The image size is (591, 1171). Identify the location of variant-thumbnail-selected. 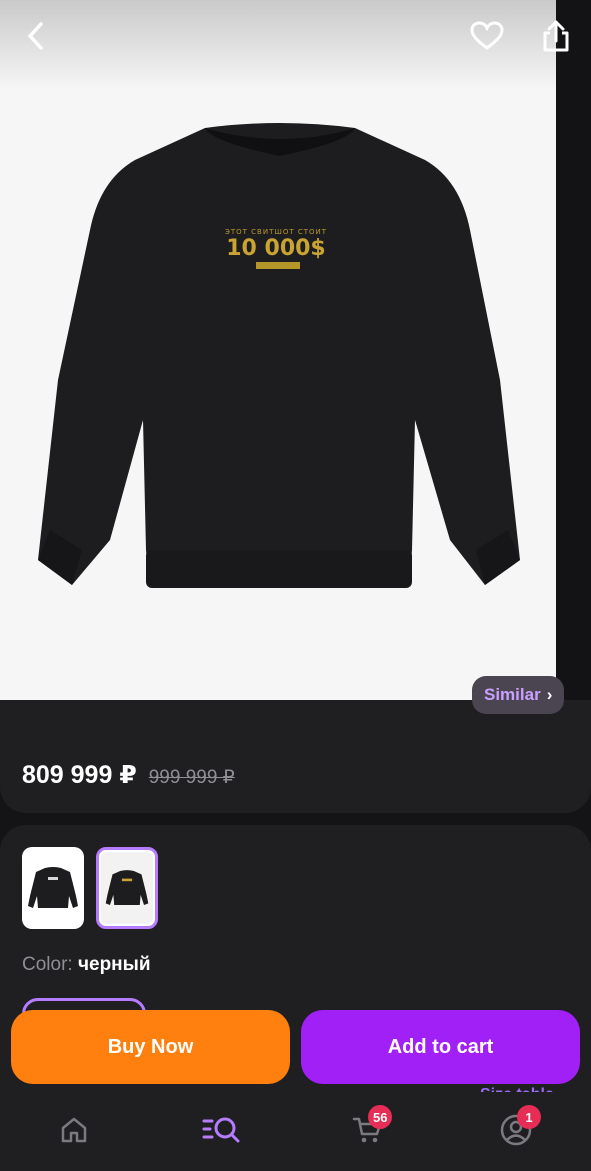
(127, 888).